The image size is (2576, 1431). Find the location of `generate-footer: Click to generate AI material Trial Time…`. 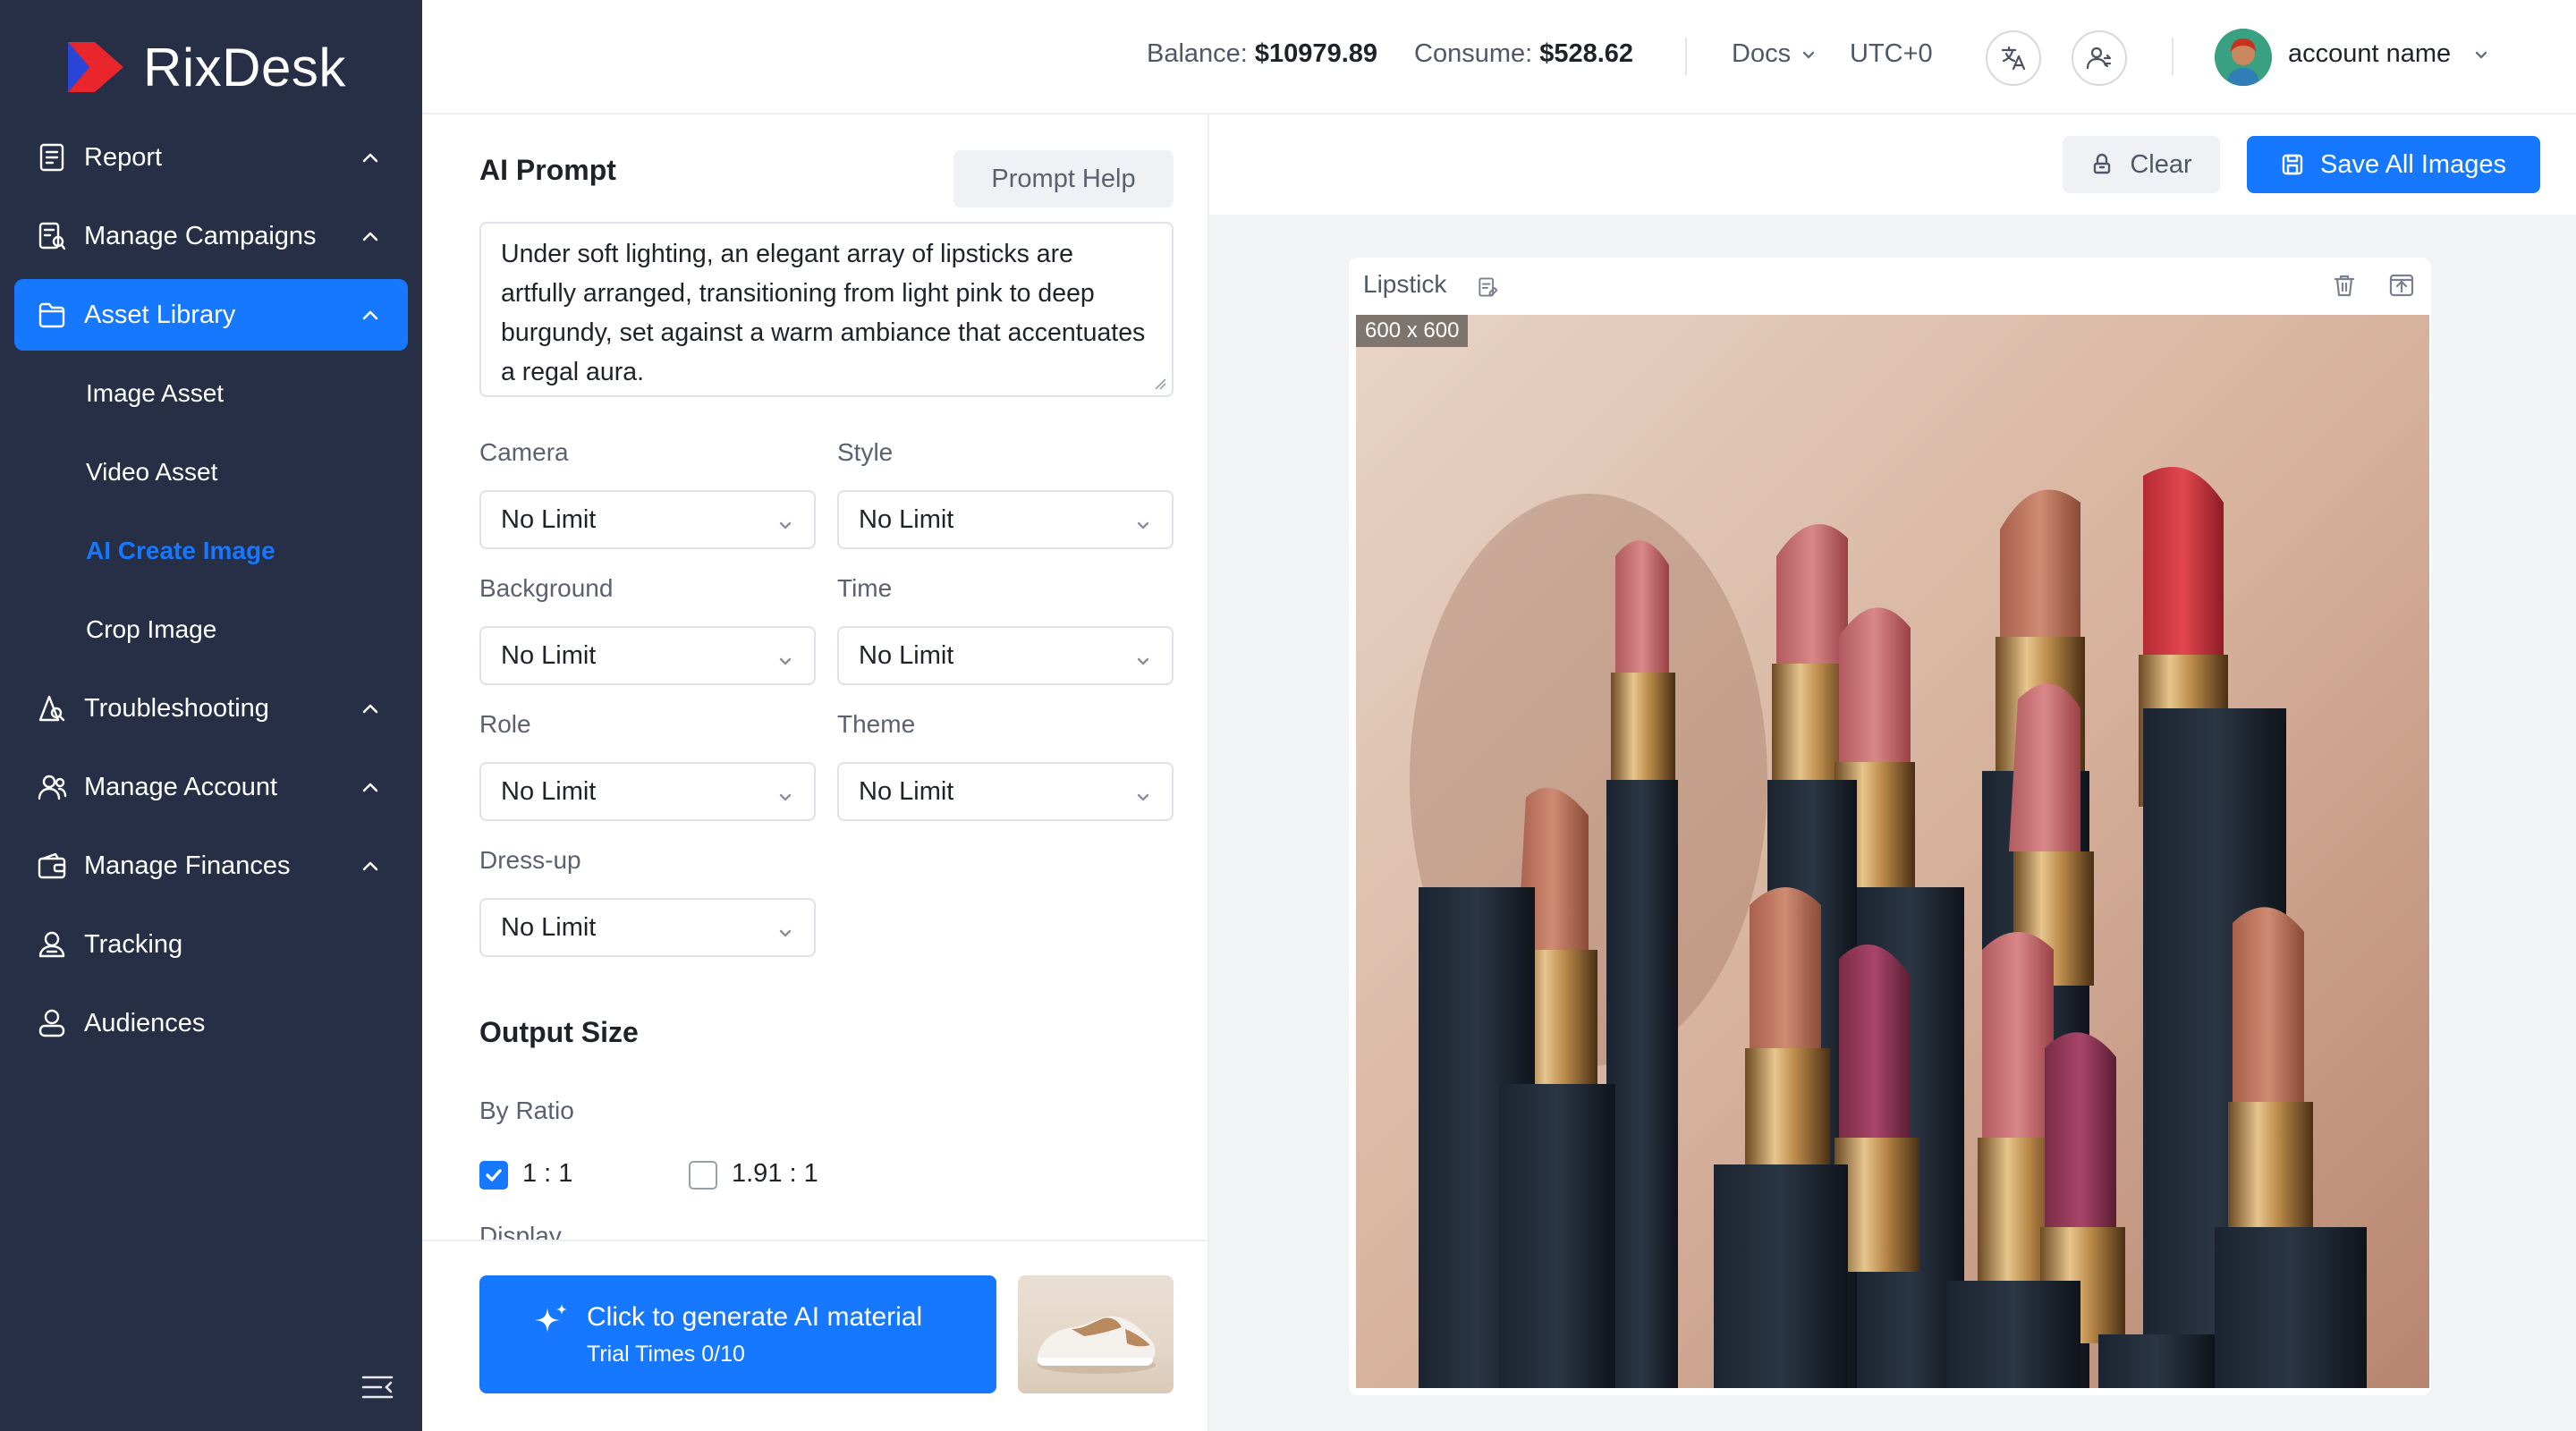

generate-footer: Click to generate AI material Trial Time… is located at coordinates (815, 1336).